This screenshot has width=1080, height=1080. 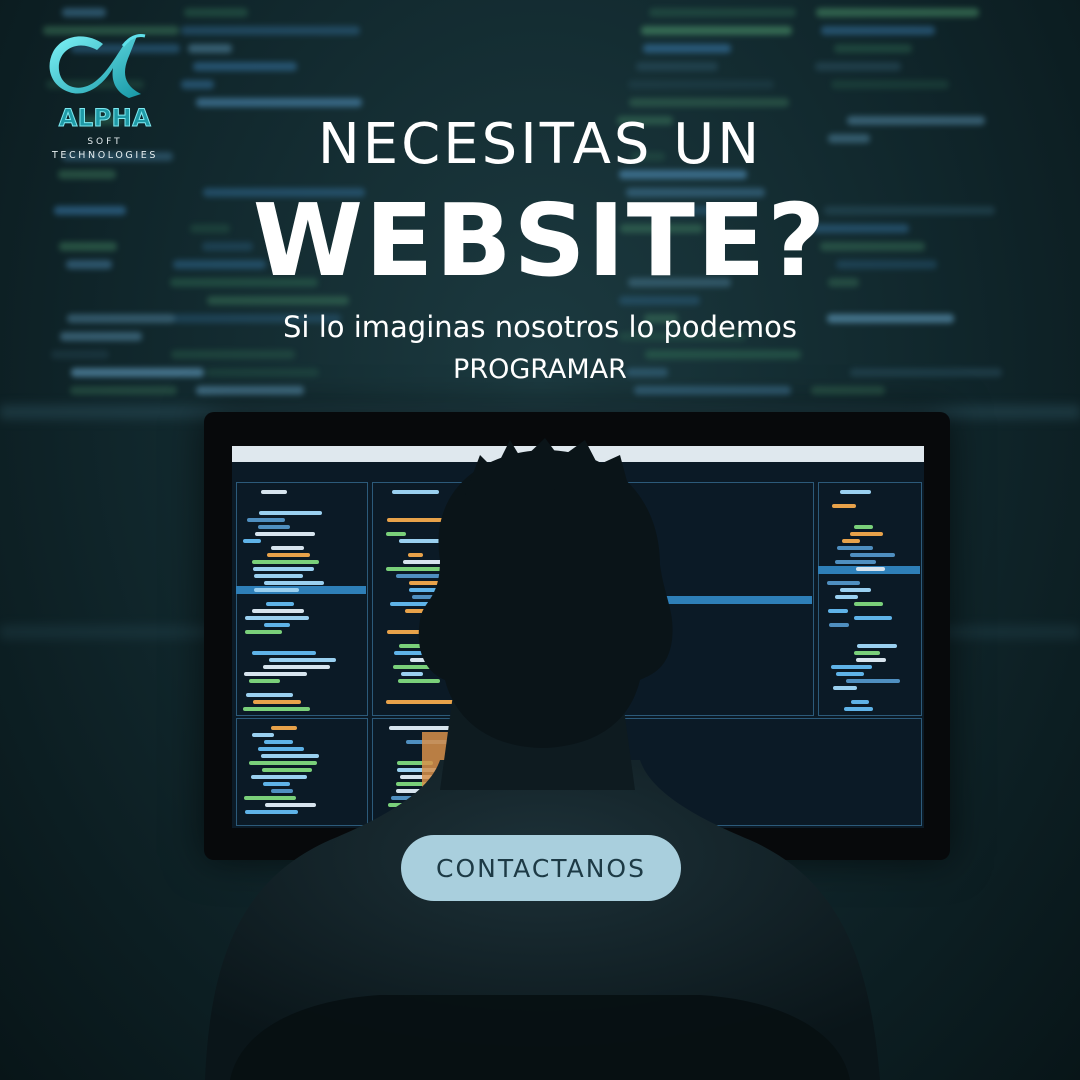 What do you see at coordinates (540, 144) in the screenshot?
I see `headline-line-1: NECESITAS UN` at bounding box center [540, 144].